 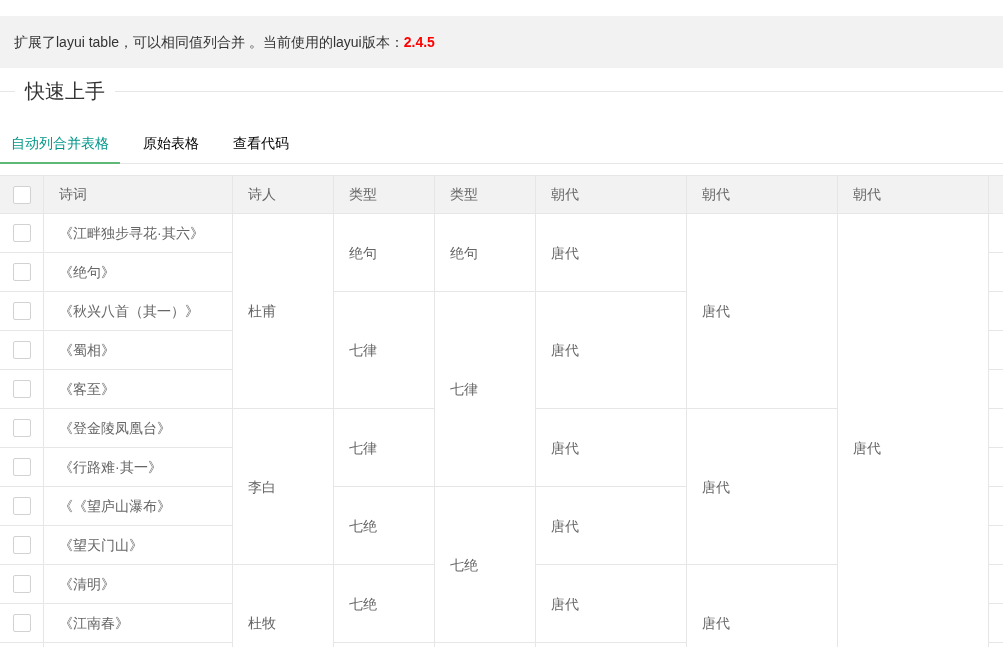 I want to click on table-cell: 《绝句》, so click(x=138, y=272).